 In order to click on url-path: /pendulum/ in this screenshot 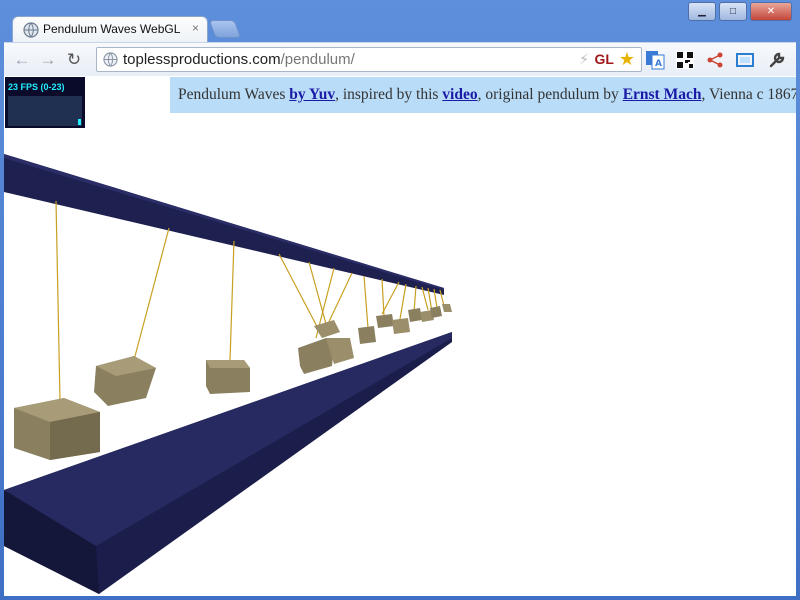, I will do `click(317, 59)`.